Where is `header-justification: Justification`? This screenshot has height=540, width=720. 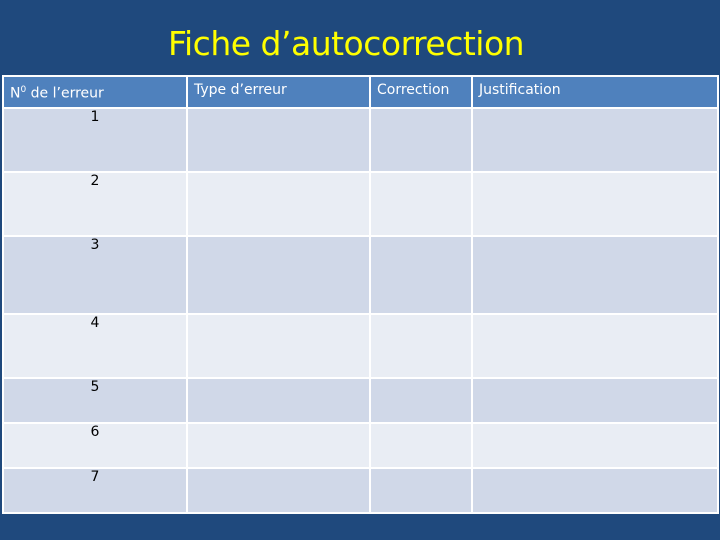 header-justification: Justification is located at coordinates (595, 92).